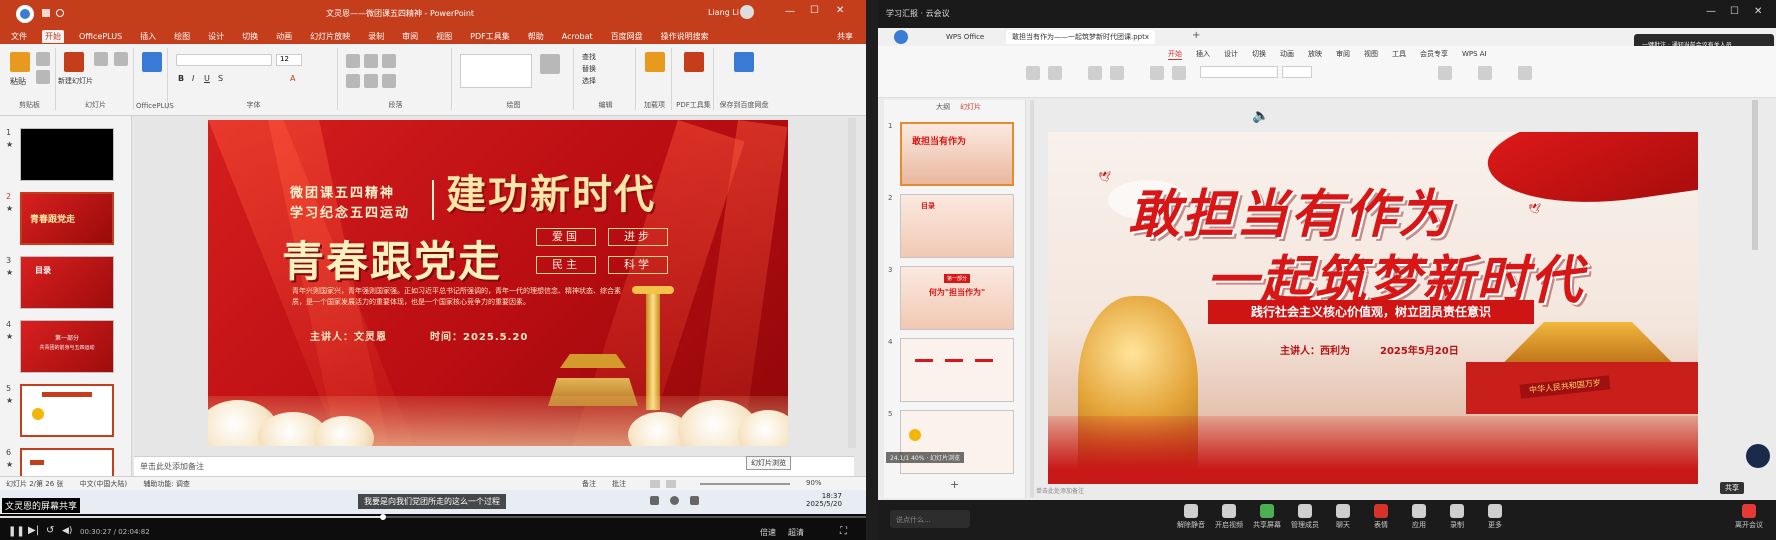 This screenshot has width=1776, height=540. What do you see at coordinates (768, 532) in the screenshot?
I see `speed-button: 倍速` at bounding box center [768, 532].